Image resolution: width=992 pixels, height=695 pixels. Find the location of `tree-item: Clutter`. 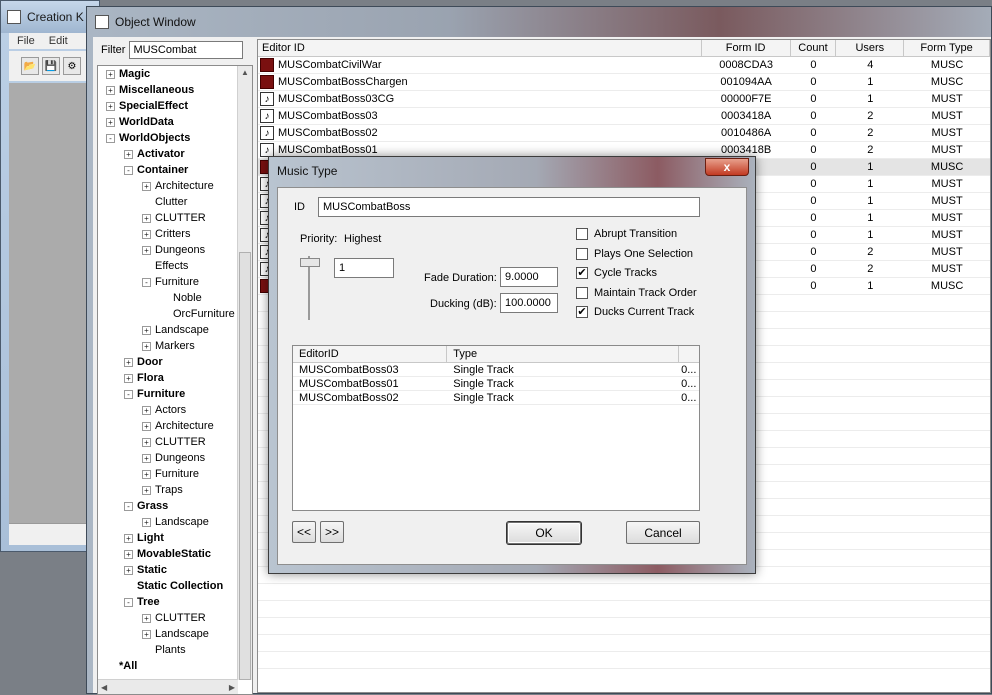

tree-item: Clutter is located at coordinates (168, 202).